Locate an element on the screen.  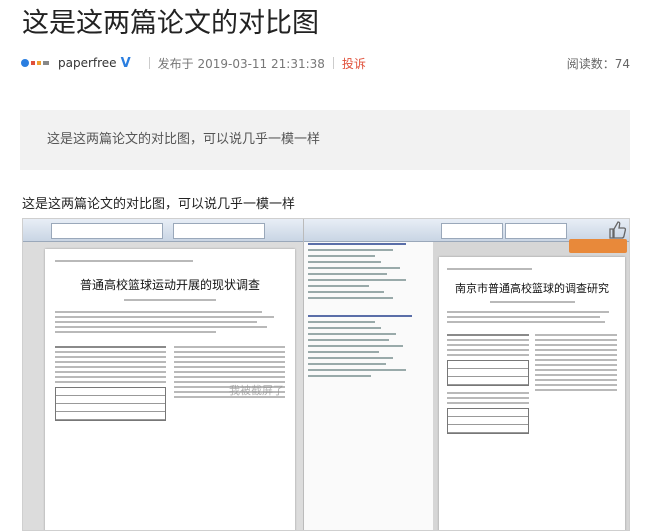
right-paper-page: 南京市普通高校篮球的调查研究 is located at coordinates (532, 393).